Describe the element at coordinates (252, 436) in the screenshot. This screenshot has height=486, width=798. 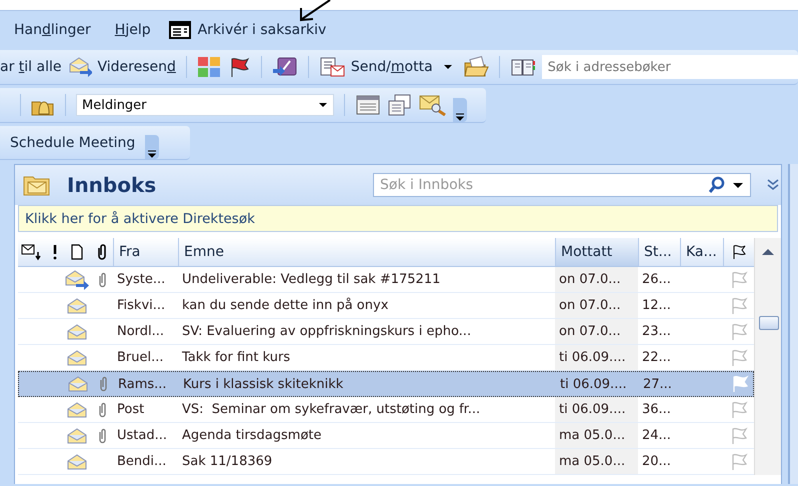
I see `subject-cell-text: Agenda tirsdagsmøte` at that location.